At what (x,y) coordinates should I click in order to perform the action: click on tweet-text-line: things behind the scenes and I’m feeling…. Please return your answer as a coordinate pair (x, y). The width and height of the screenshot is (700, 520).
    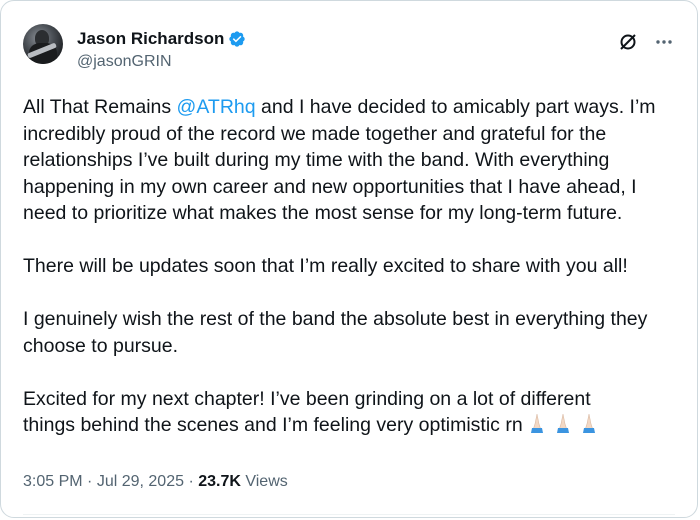
    Looking at the image, I should click on (276, 425).